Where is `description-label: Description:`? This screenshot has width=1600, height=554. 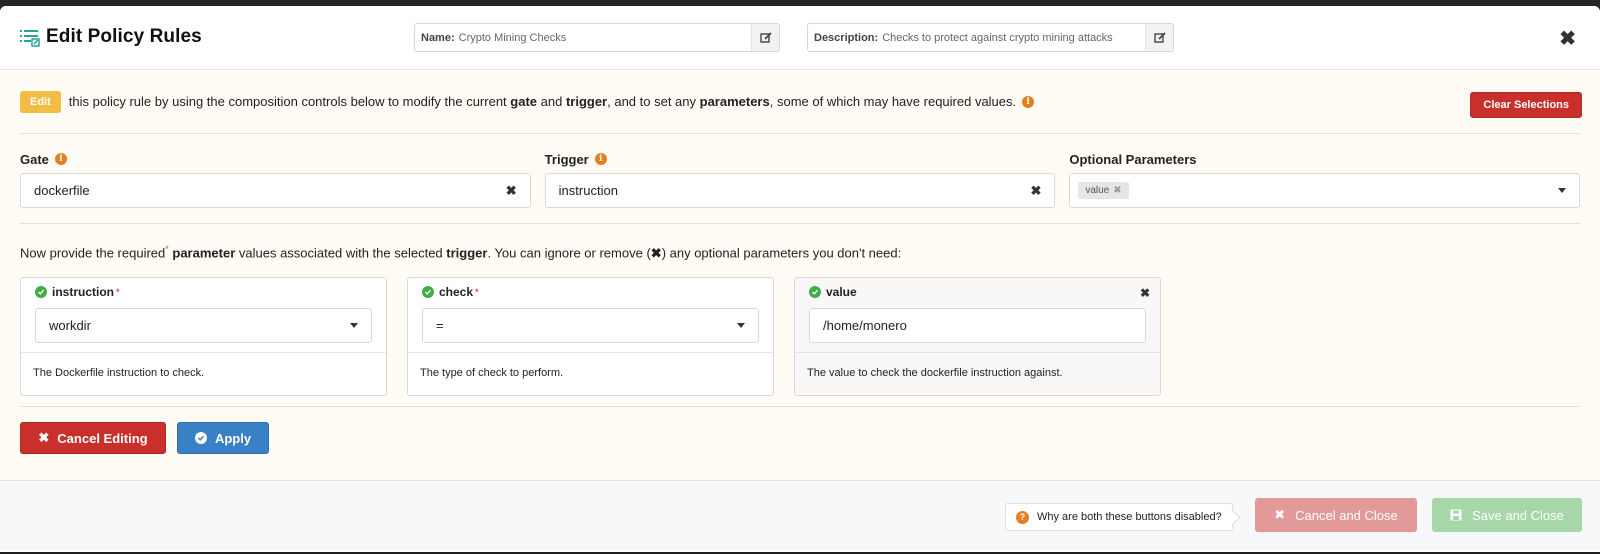
description-label: Description: is located at coordinates (846, 37).